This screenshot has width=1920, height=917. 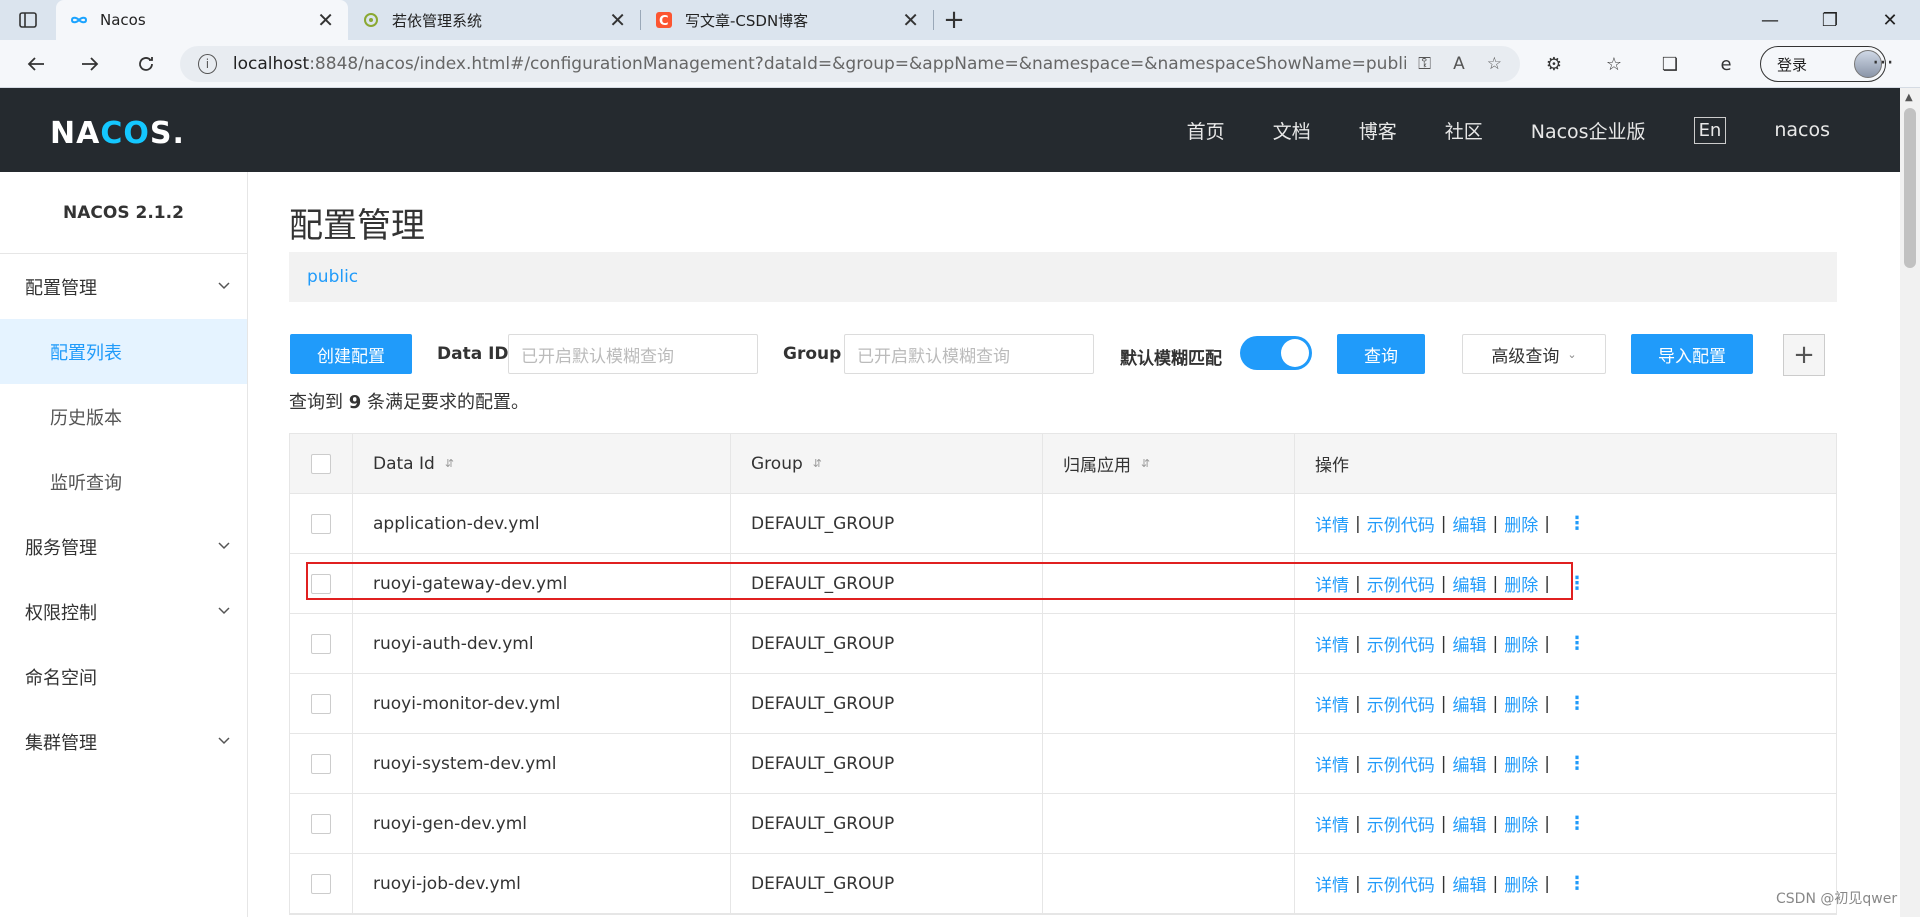 What do you see at coordinates (332, 277) in the screenshot?
I see `namespace-link-public: public` at bounding box center [332, 277].